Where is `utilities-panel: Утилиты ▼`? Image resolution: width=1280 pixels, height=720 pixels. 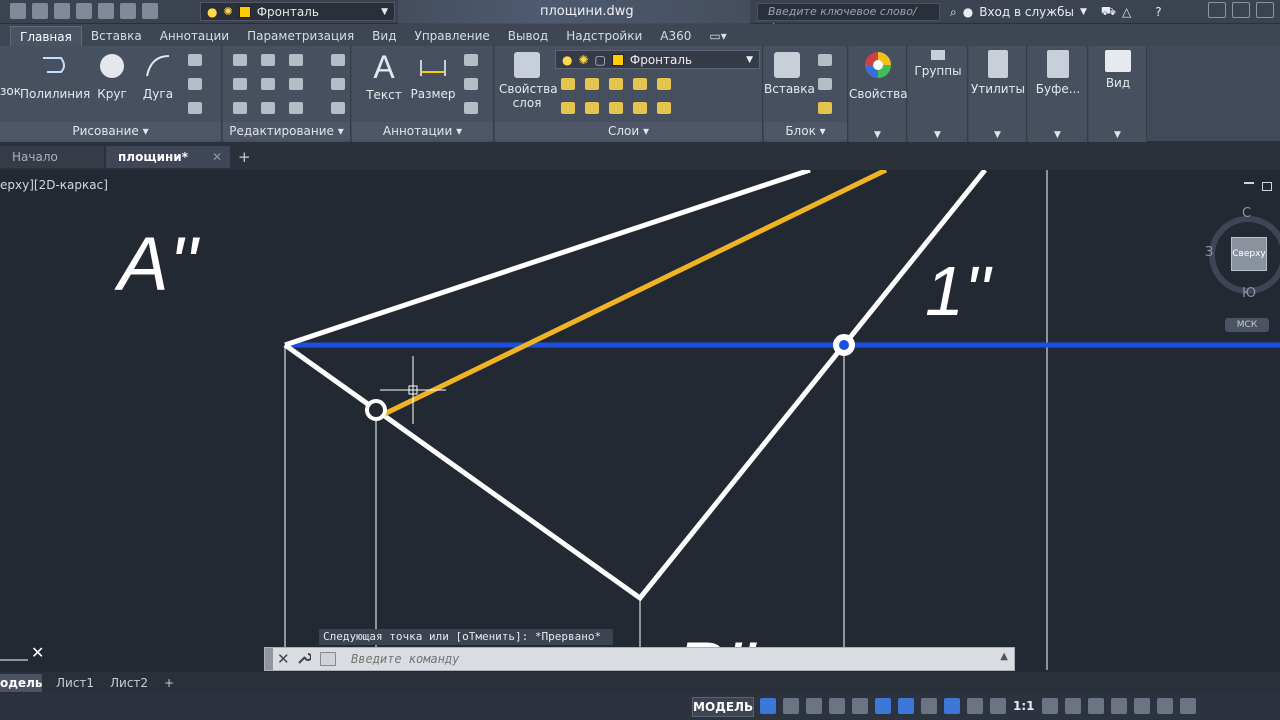
utilities-panel: Утилиты ▼ is located at coordinates (998, 94).